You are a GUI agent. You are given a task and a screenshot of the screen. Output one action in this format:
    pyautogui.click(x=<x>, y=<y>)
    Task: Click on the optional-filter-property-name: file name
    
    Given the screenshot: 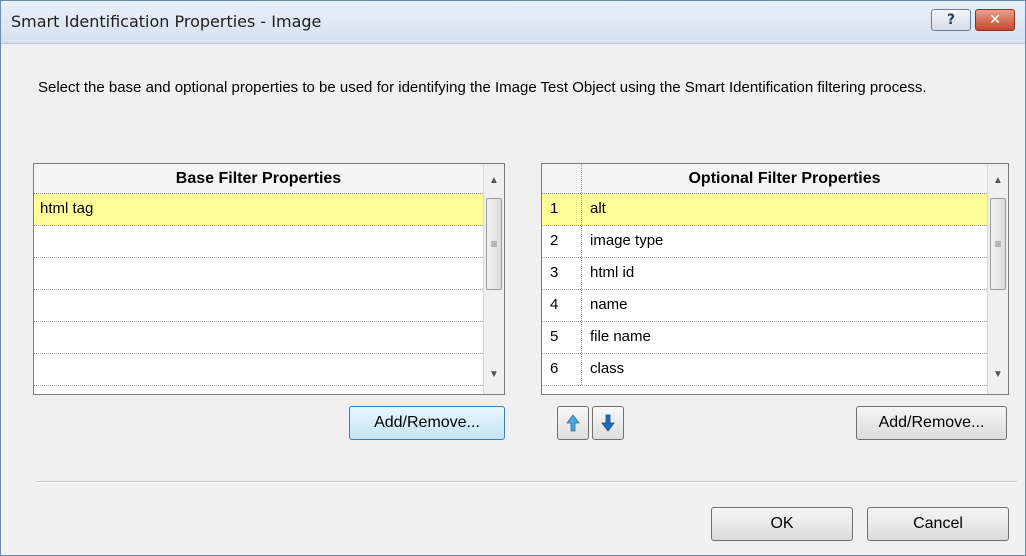 What is the action you would take?
    pyautogui.click(x=620, y=336)
    